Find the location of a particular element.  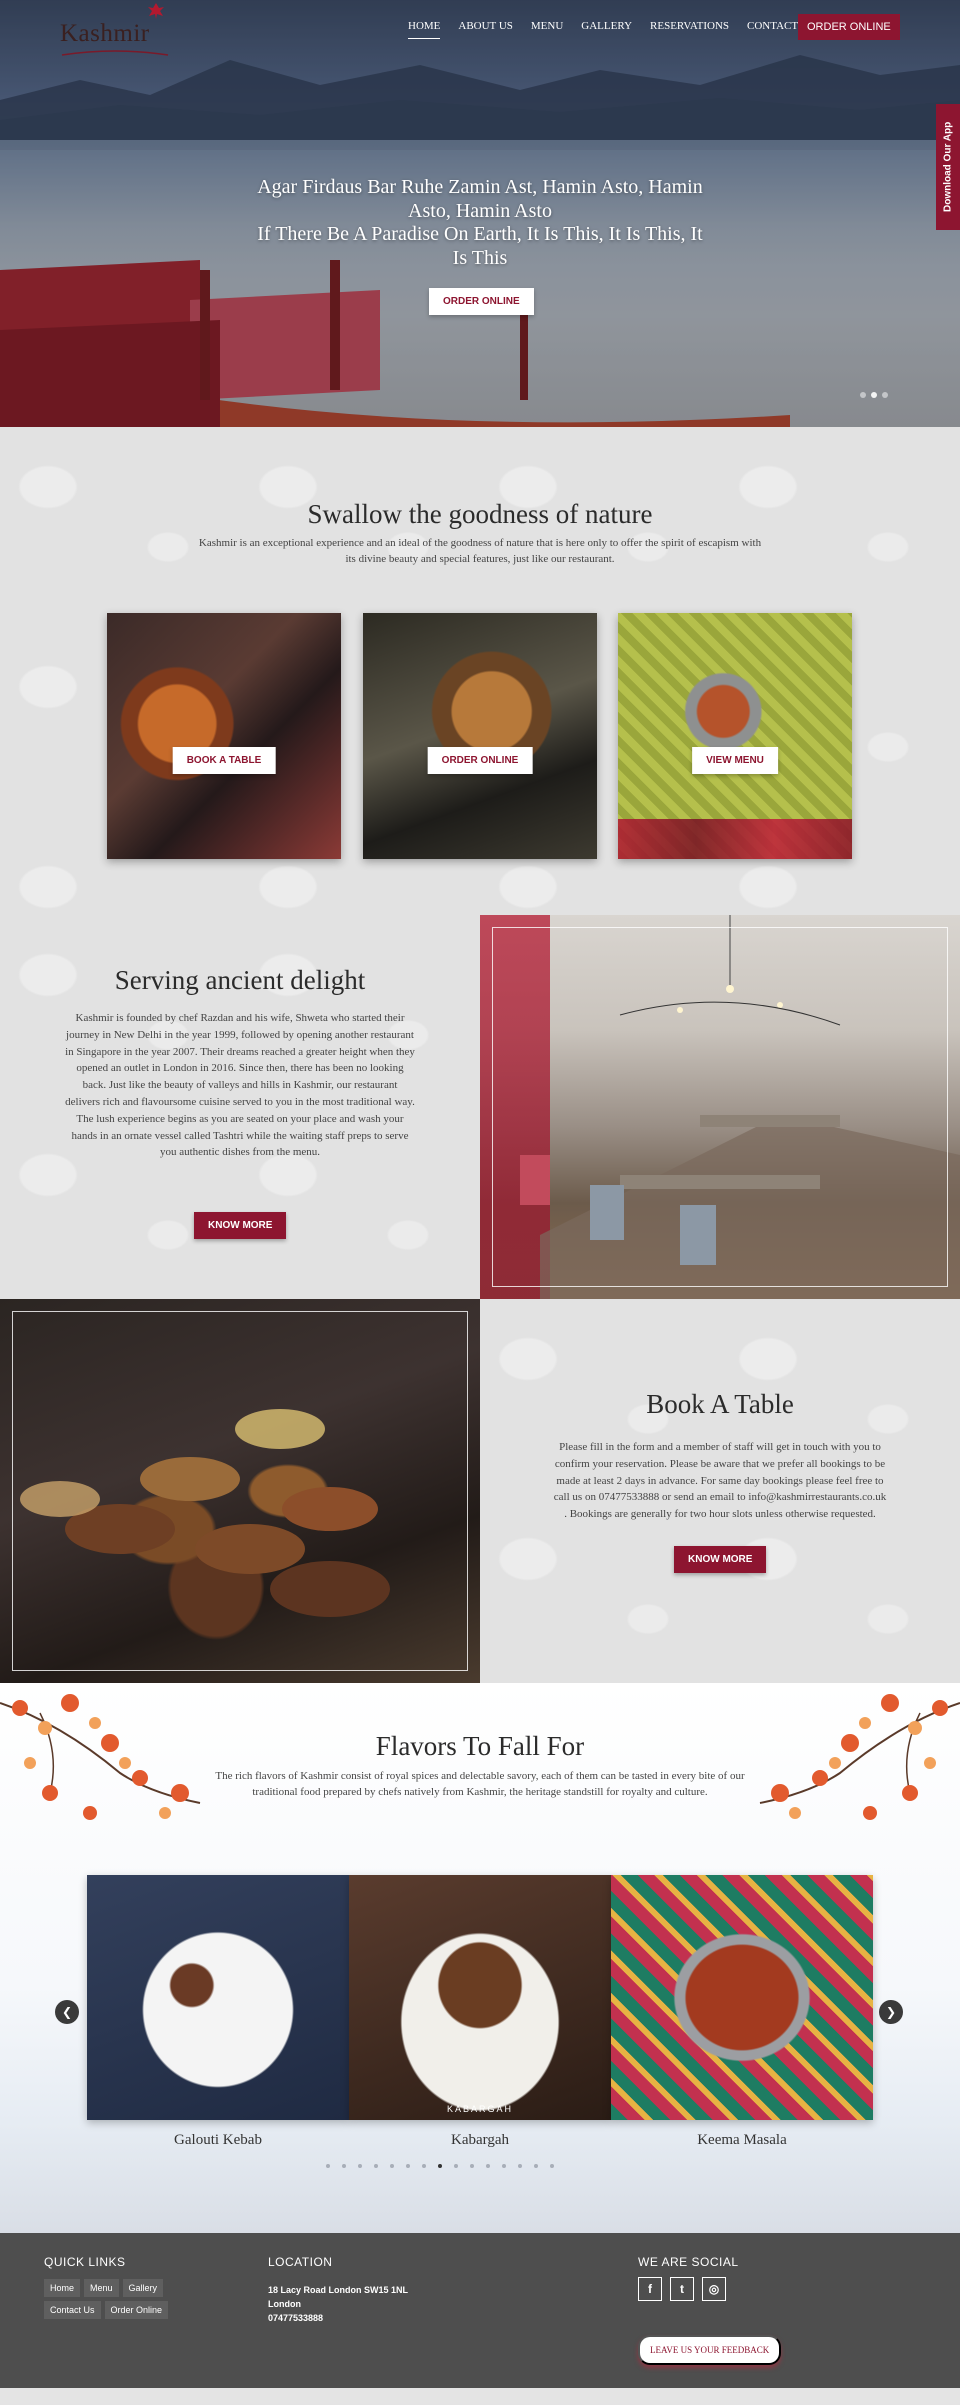

book-title: Book A Table is located at coordinates (720, 1404).